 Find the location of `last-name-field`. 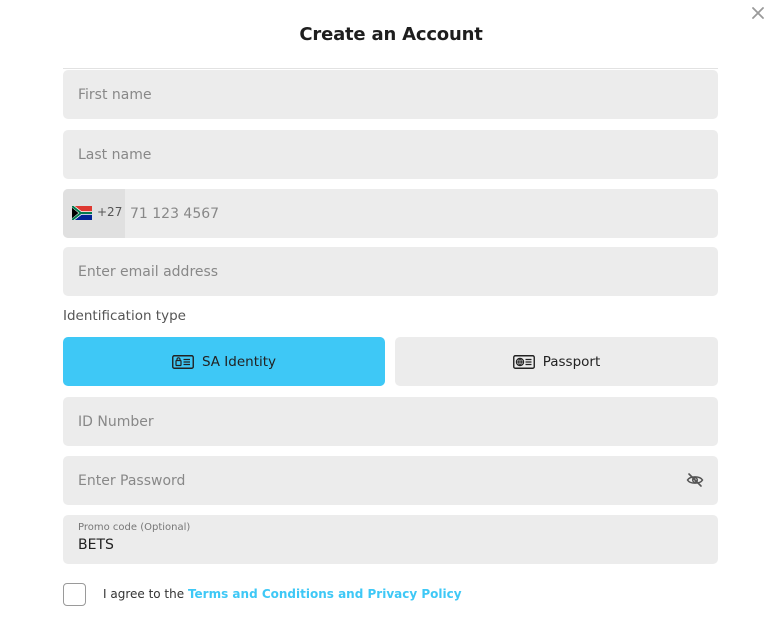

last-name-field is located at coordinates (390, 154).